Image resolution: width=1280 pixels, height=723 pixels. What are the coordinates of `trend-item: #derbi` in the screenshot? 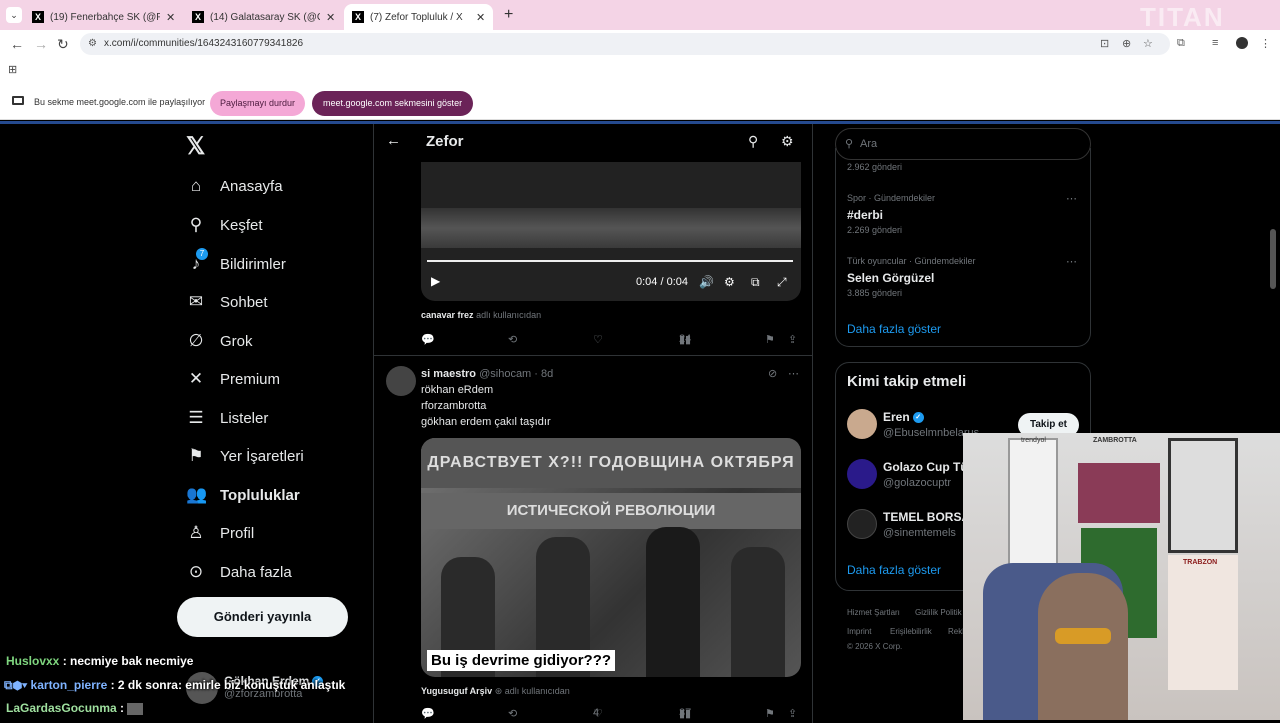 It's located at (865, 215).